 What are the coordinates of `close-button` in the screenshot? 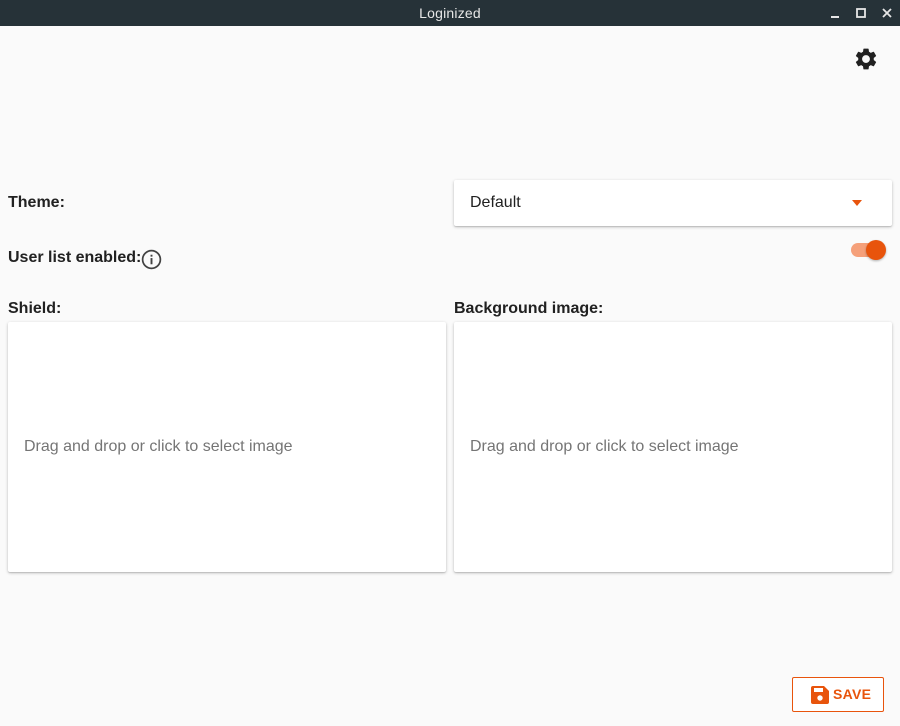 It's located at (887, 13).